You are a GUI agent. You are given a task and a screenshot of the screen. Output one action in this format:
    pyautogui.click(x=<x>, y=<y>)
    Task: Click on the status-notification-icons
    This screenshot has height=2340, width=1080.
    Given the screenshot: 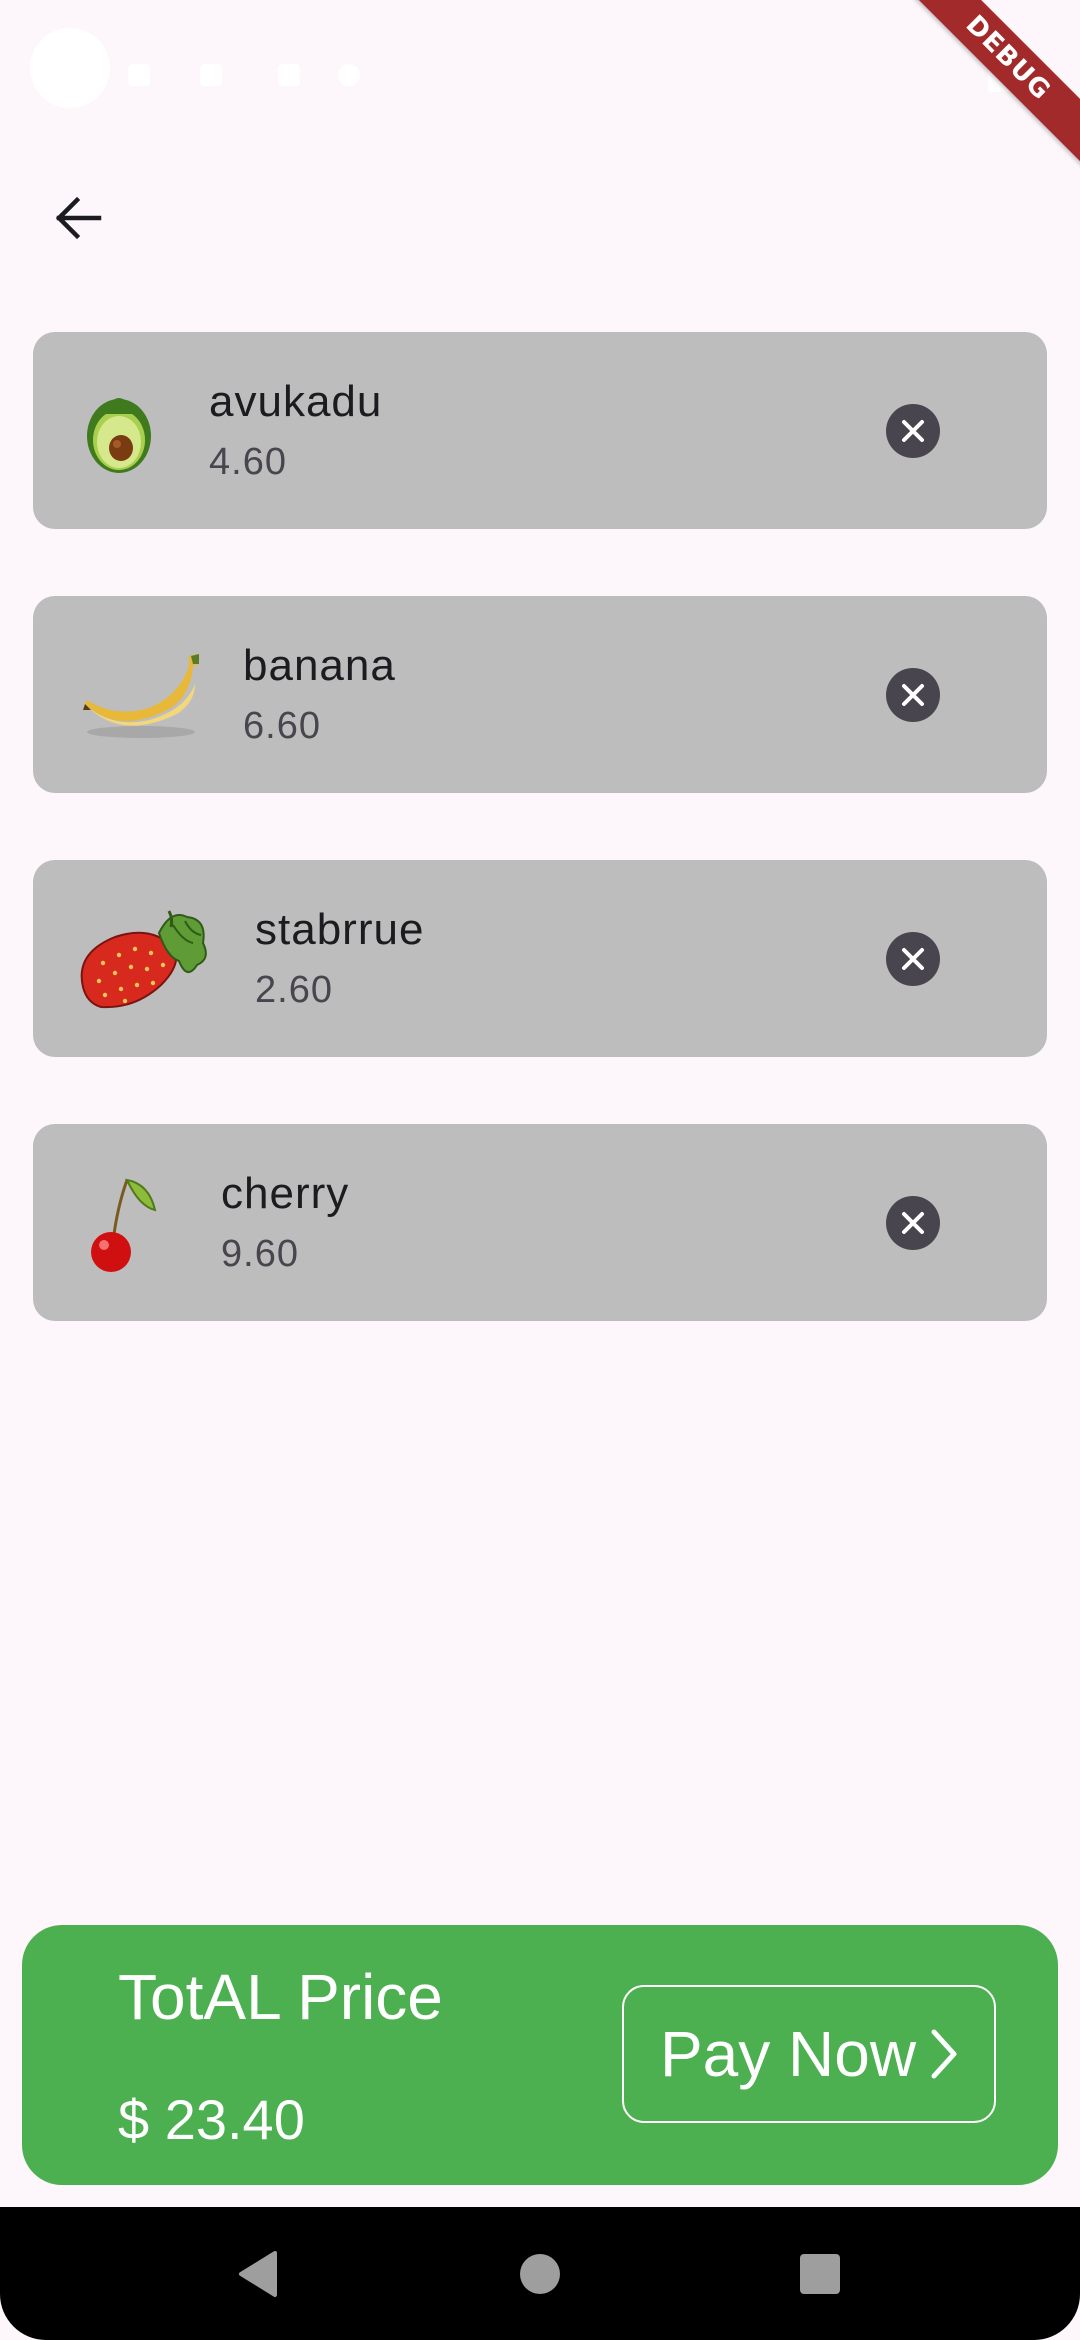 What is the action you would take?
    pyautogui.click(x=278, y=79)
    